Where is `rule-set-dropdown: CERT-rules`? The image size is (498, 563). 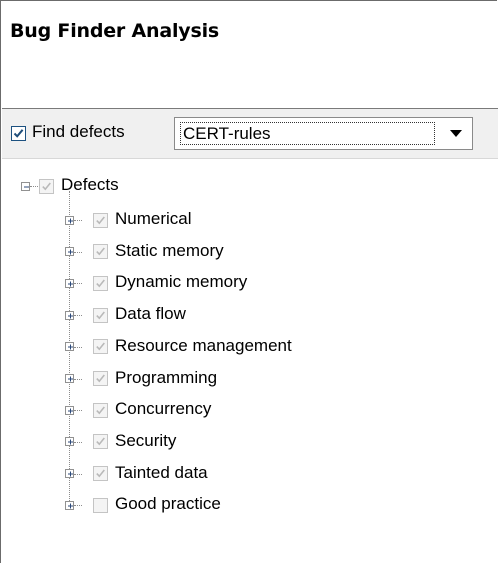
rule-set-dropdown: CERT-rules is located at coordinates (323, 133).